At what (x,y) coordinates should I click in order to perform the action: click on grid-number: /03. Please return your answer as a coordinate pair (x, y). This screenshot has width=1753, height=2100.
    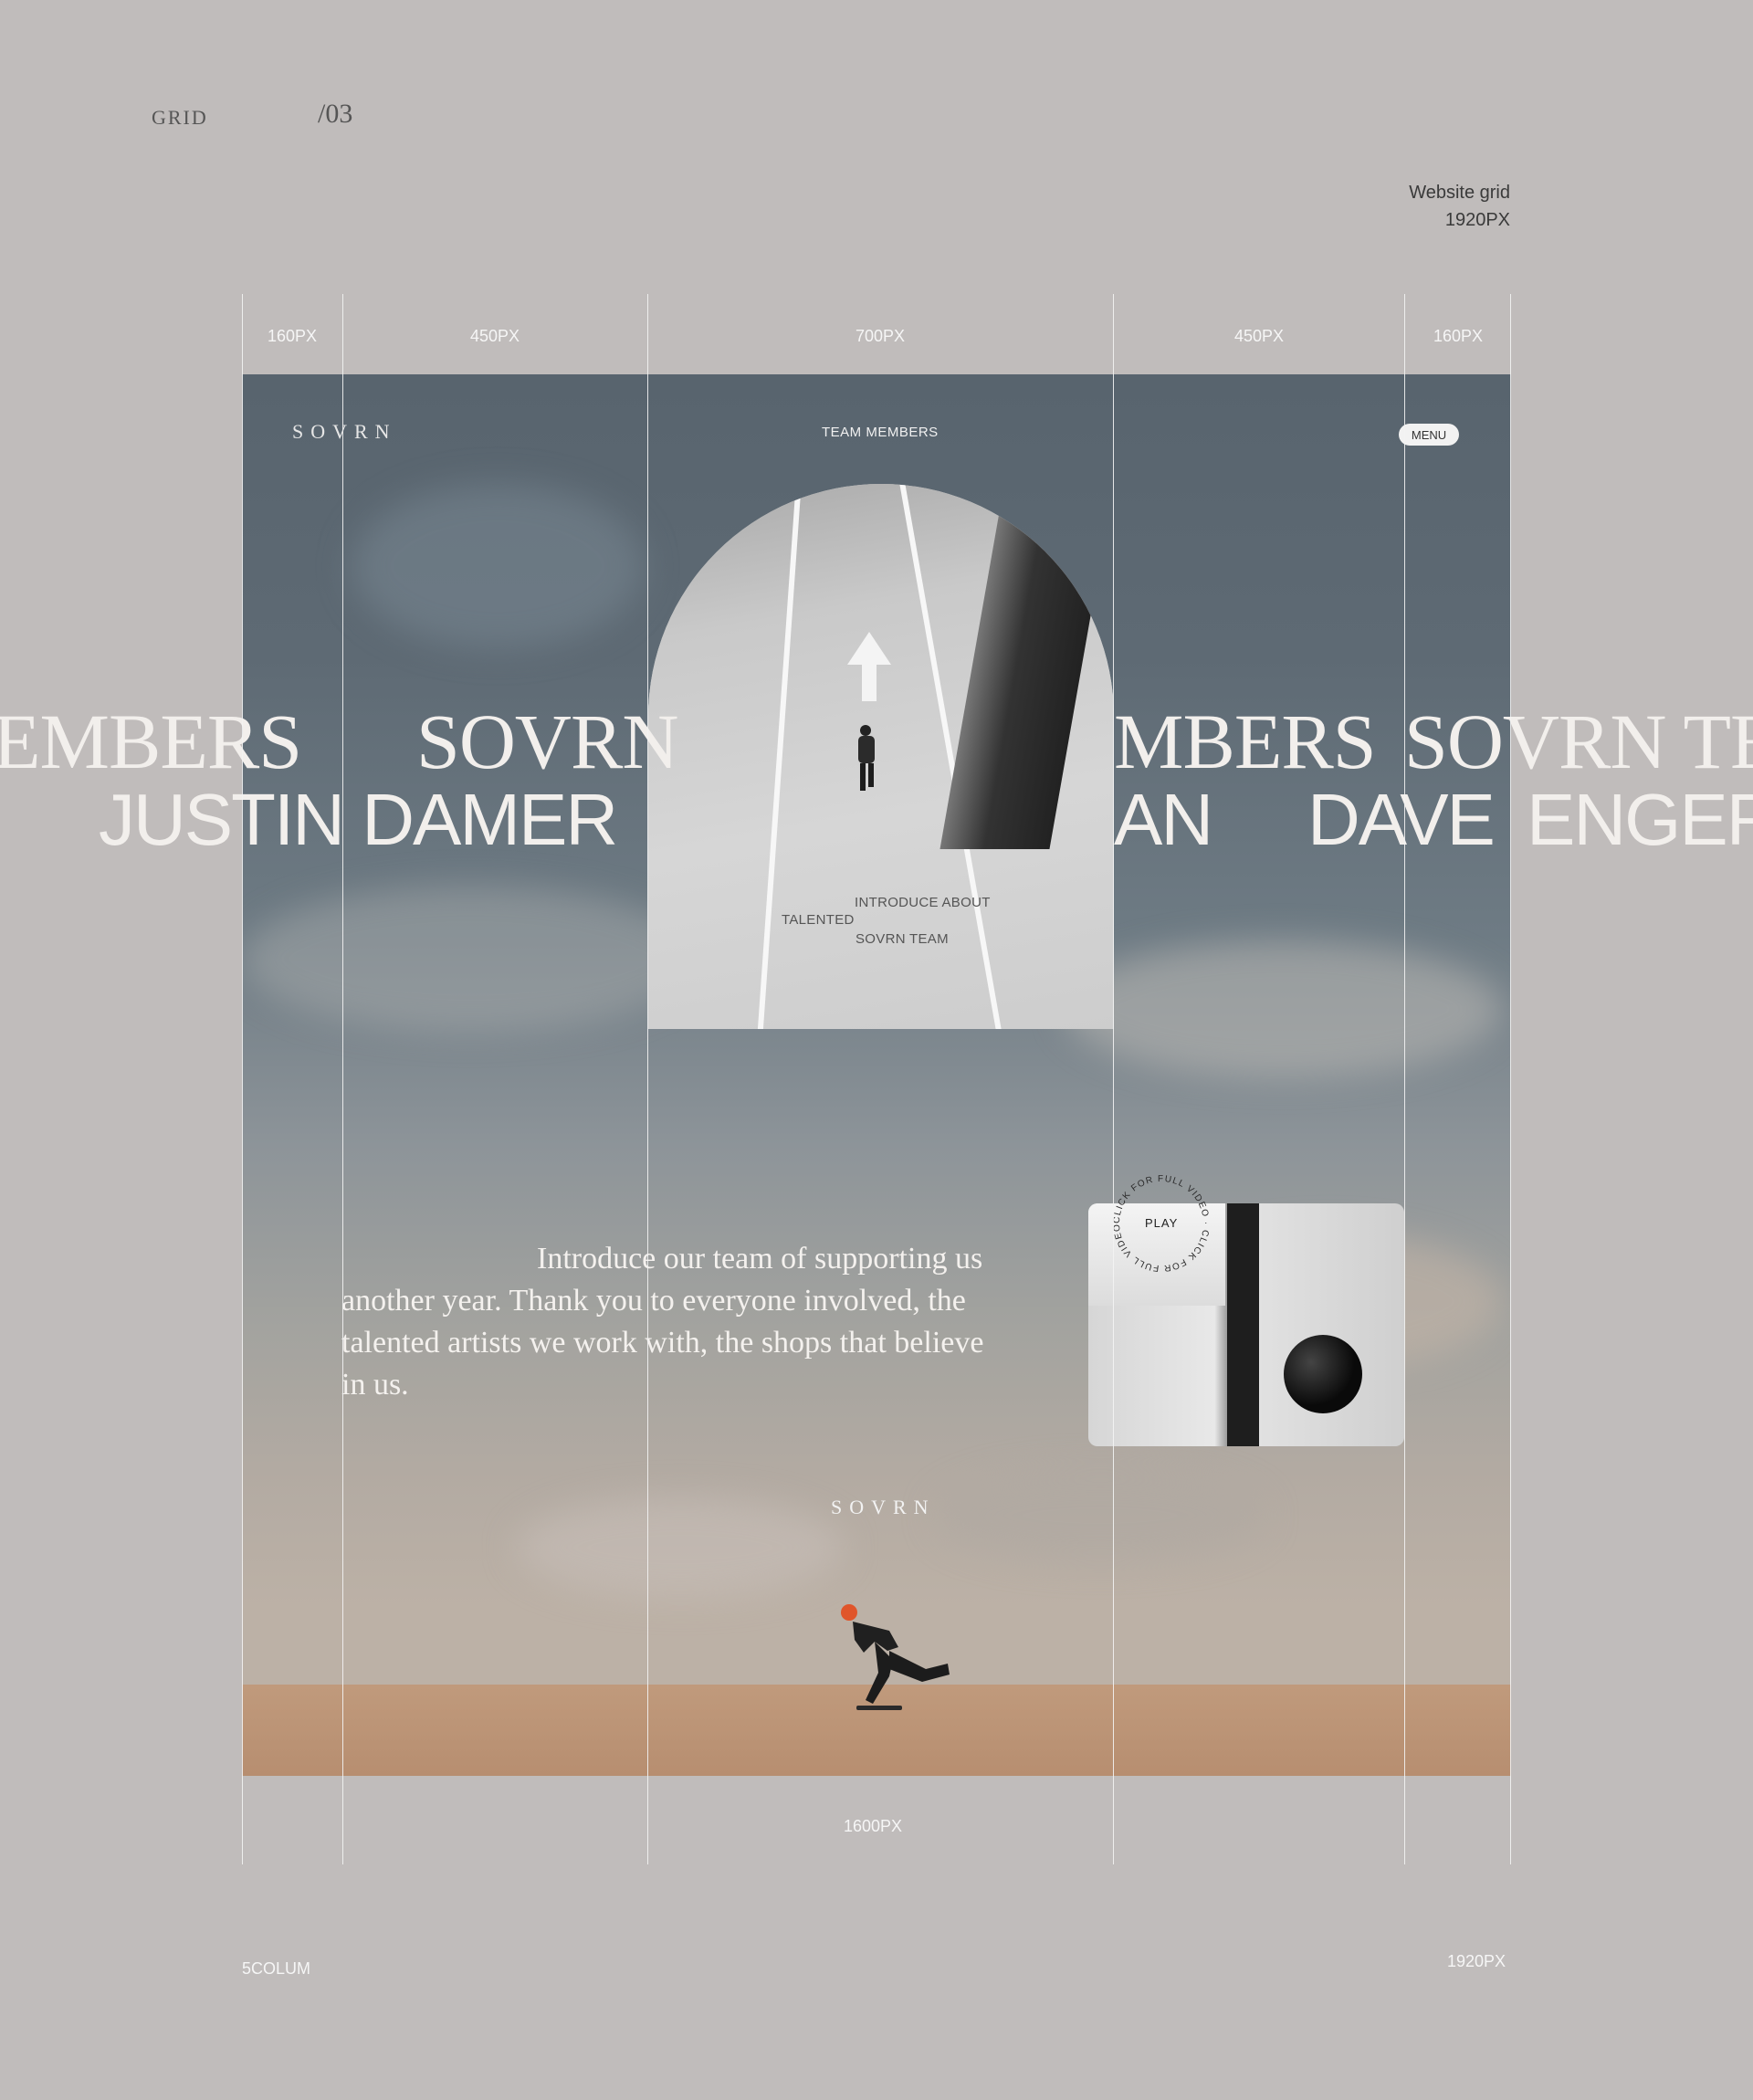
    Looking at the image, I should click on (335, 114).